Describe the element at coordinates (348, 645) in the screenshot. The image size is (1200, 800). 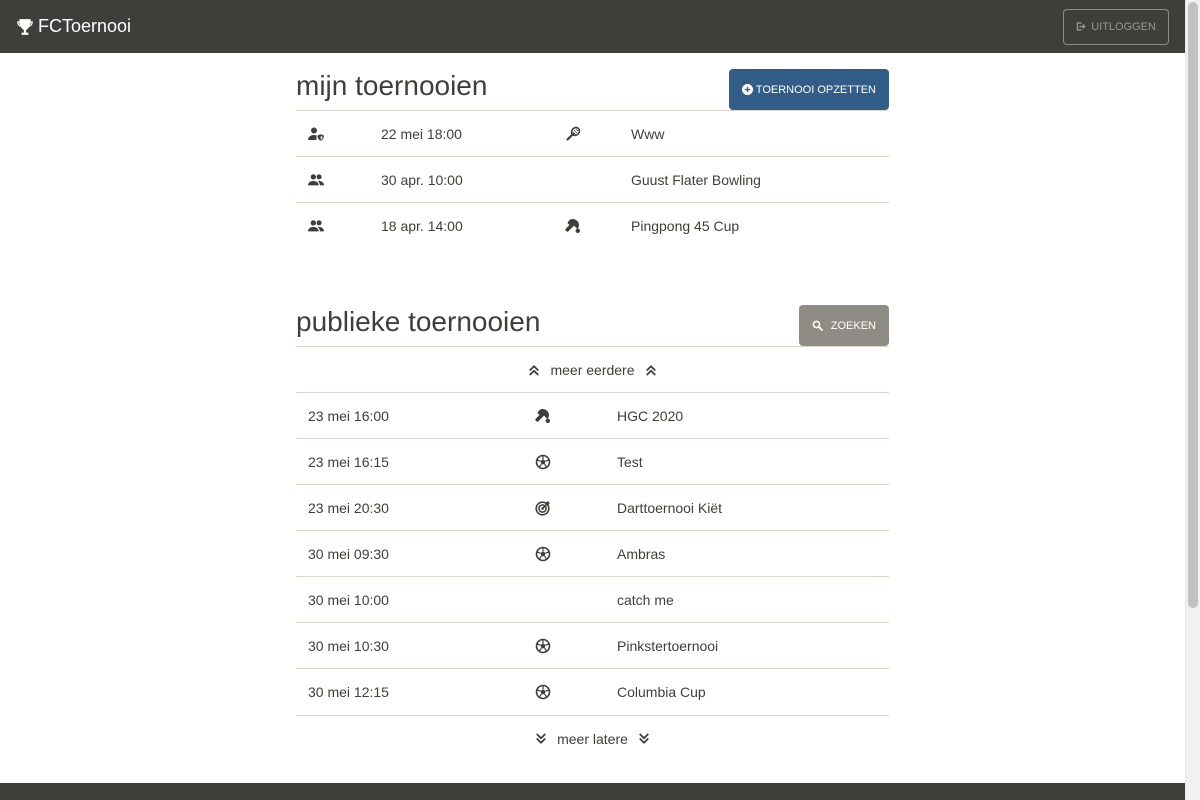
I see `tournament-date: 30 mei 10:30` at that location.